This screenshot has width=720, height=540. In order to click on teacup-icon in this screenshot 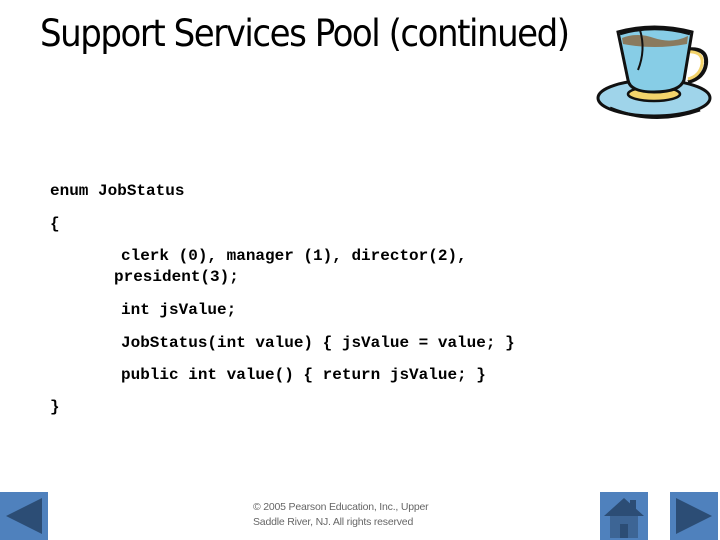, I will do `click(655, 66)`.